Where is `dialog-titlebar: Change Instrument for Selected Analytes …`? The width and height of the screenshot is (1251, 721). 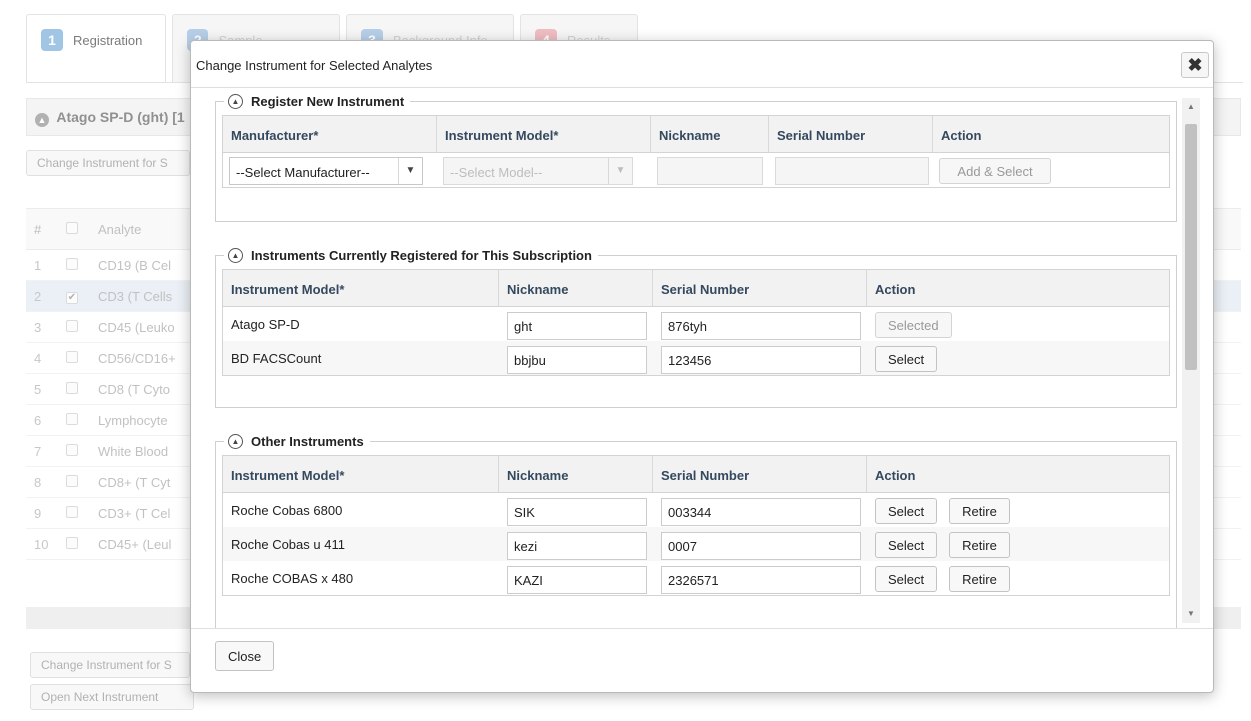 dialog-titlebar: Change Instrument for Selected Analytes … is located at coordinates (702, 64).